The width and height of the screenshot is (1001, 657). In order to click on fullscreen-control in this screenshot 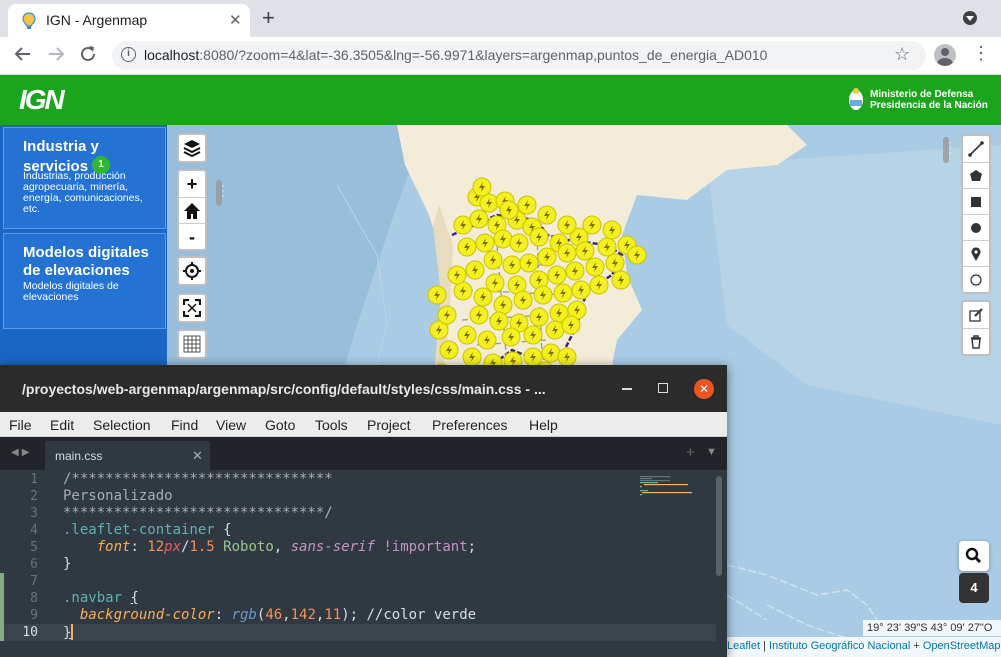, I will do `click(192, 308)`.